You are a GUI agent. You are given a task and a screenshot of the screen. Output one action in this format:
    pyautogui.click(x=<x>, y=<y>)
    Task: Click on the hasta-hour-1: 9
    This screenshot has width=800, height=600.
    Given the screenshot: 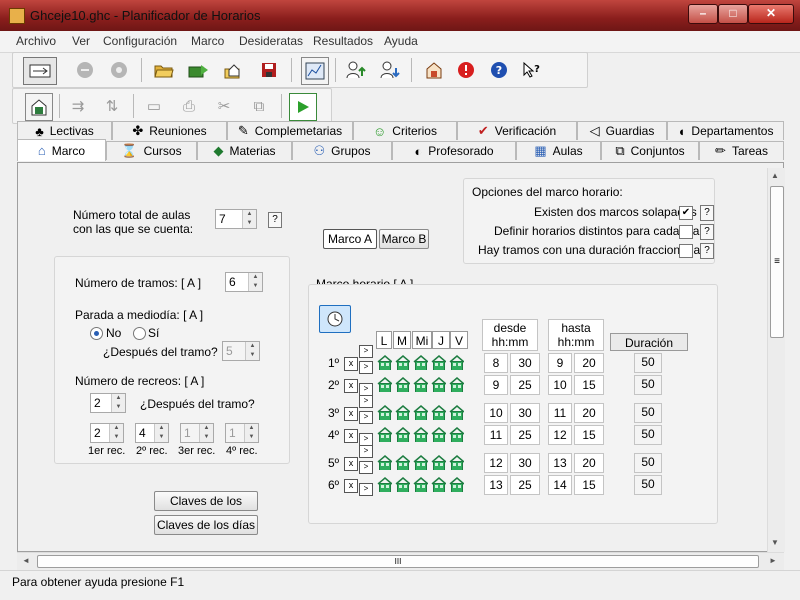 What is the action you would take?
    pyautogui.click(x=560, y=363)
    